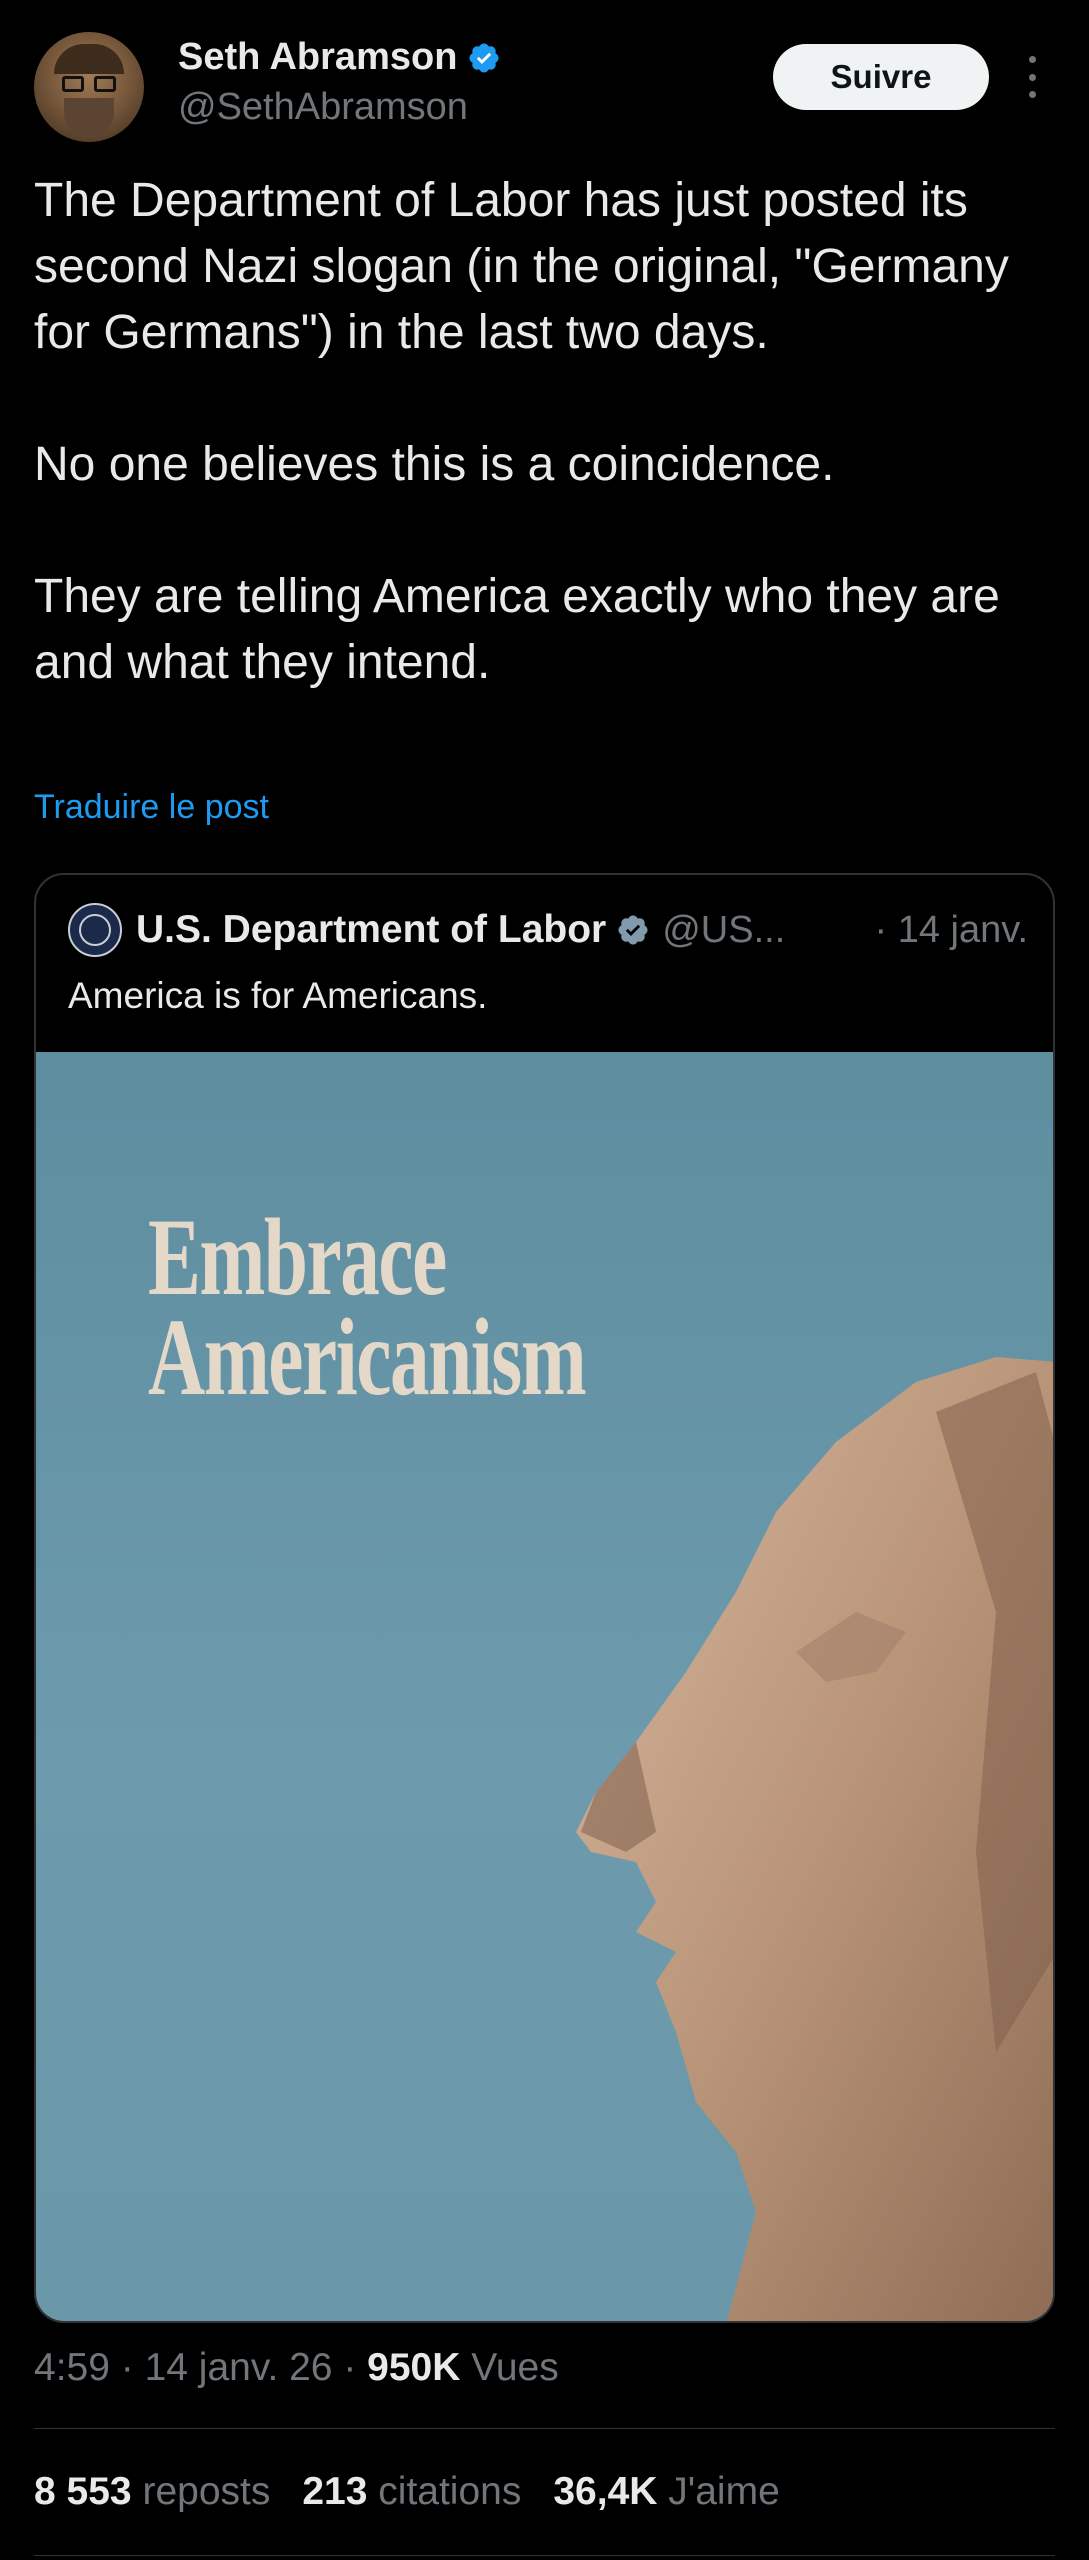  I want to click on reposts-label: reposts, so click(206, 2491).